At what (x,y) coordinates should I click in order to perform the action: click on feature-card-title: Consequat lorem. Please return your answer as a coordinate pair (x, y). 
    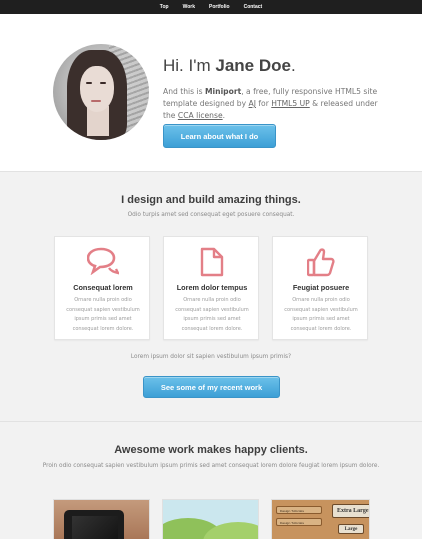
    Looking at the image, I should click on (103, 287).